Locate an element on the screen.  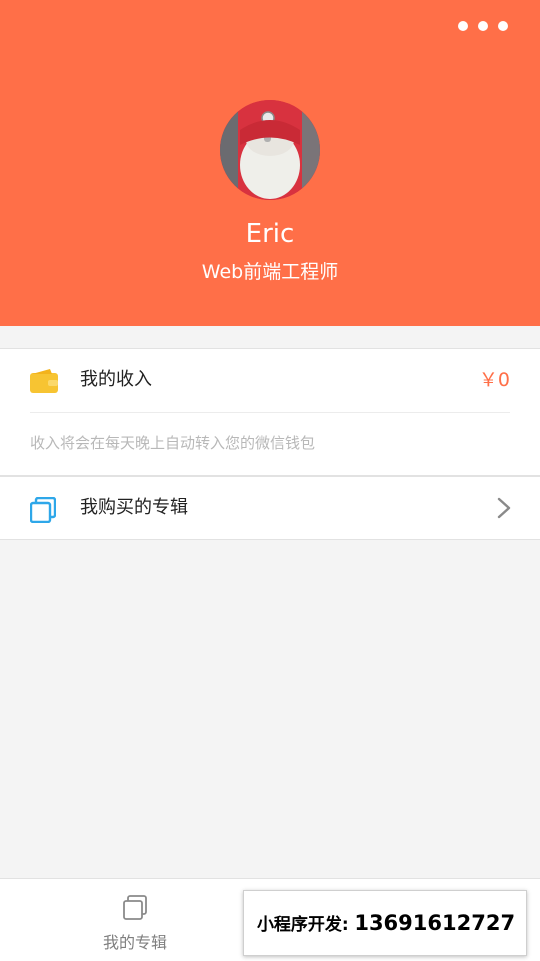
avatar is located at coordinates (270, 150).